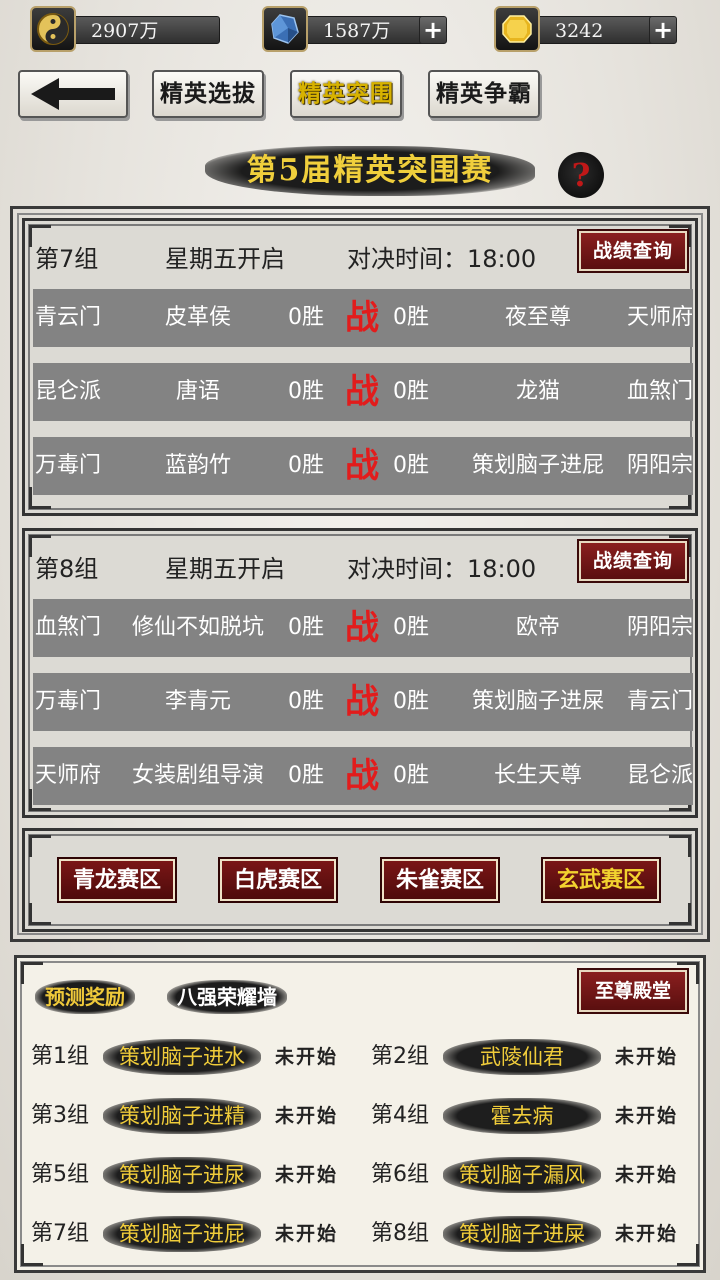 The width and height of the screenshot is (720, 1280). Describe the element at coordinates (278, 880) in the screenshot. I see `zone-baihu-button: 白虎赛区` at that location.